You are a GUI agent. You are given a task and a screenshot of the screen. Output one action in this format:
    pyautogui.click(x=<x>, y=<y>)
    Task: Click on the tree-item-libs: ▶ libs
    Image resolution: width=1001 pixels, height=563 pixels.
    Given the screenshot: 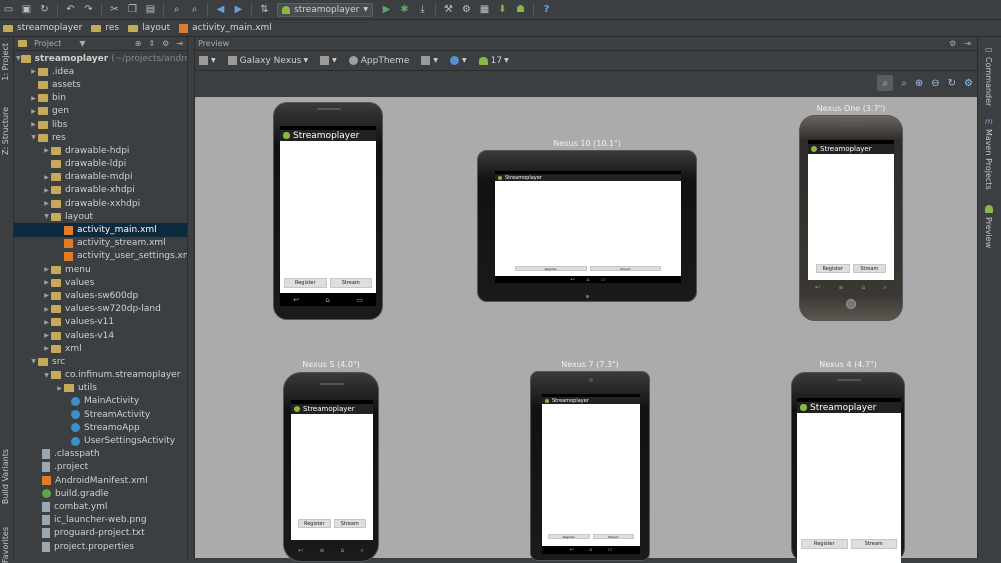 What is the action you would take?
    pyautogui.click(x=100, y=124)
    